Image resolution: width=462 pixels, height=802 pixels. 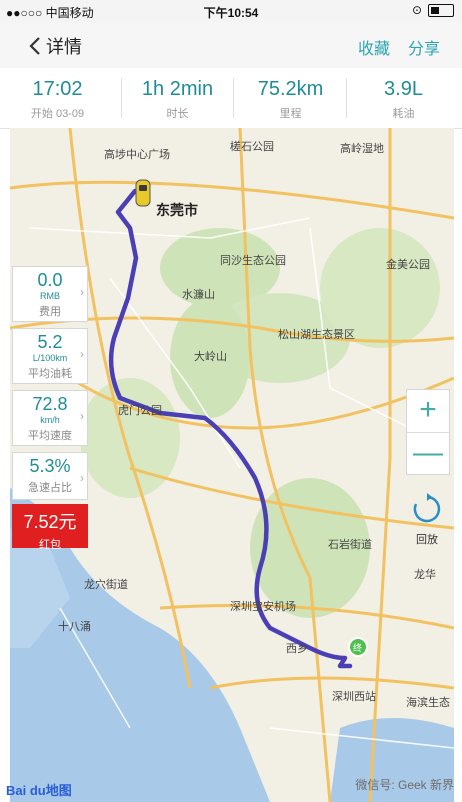 I want to click on poi-label: 龙华, so click(x=425, y=575).